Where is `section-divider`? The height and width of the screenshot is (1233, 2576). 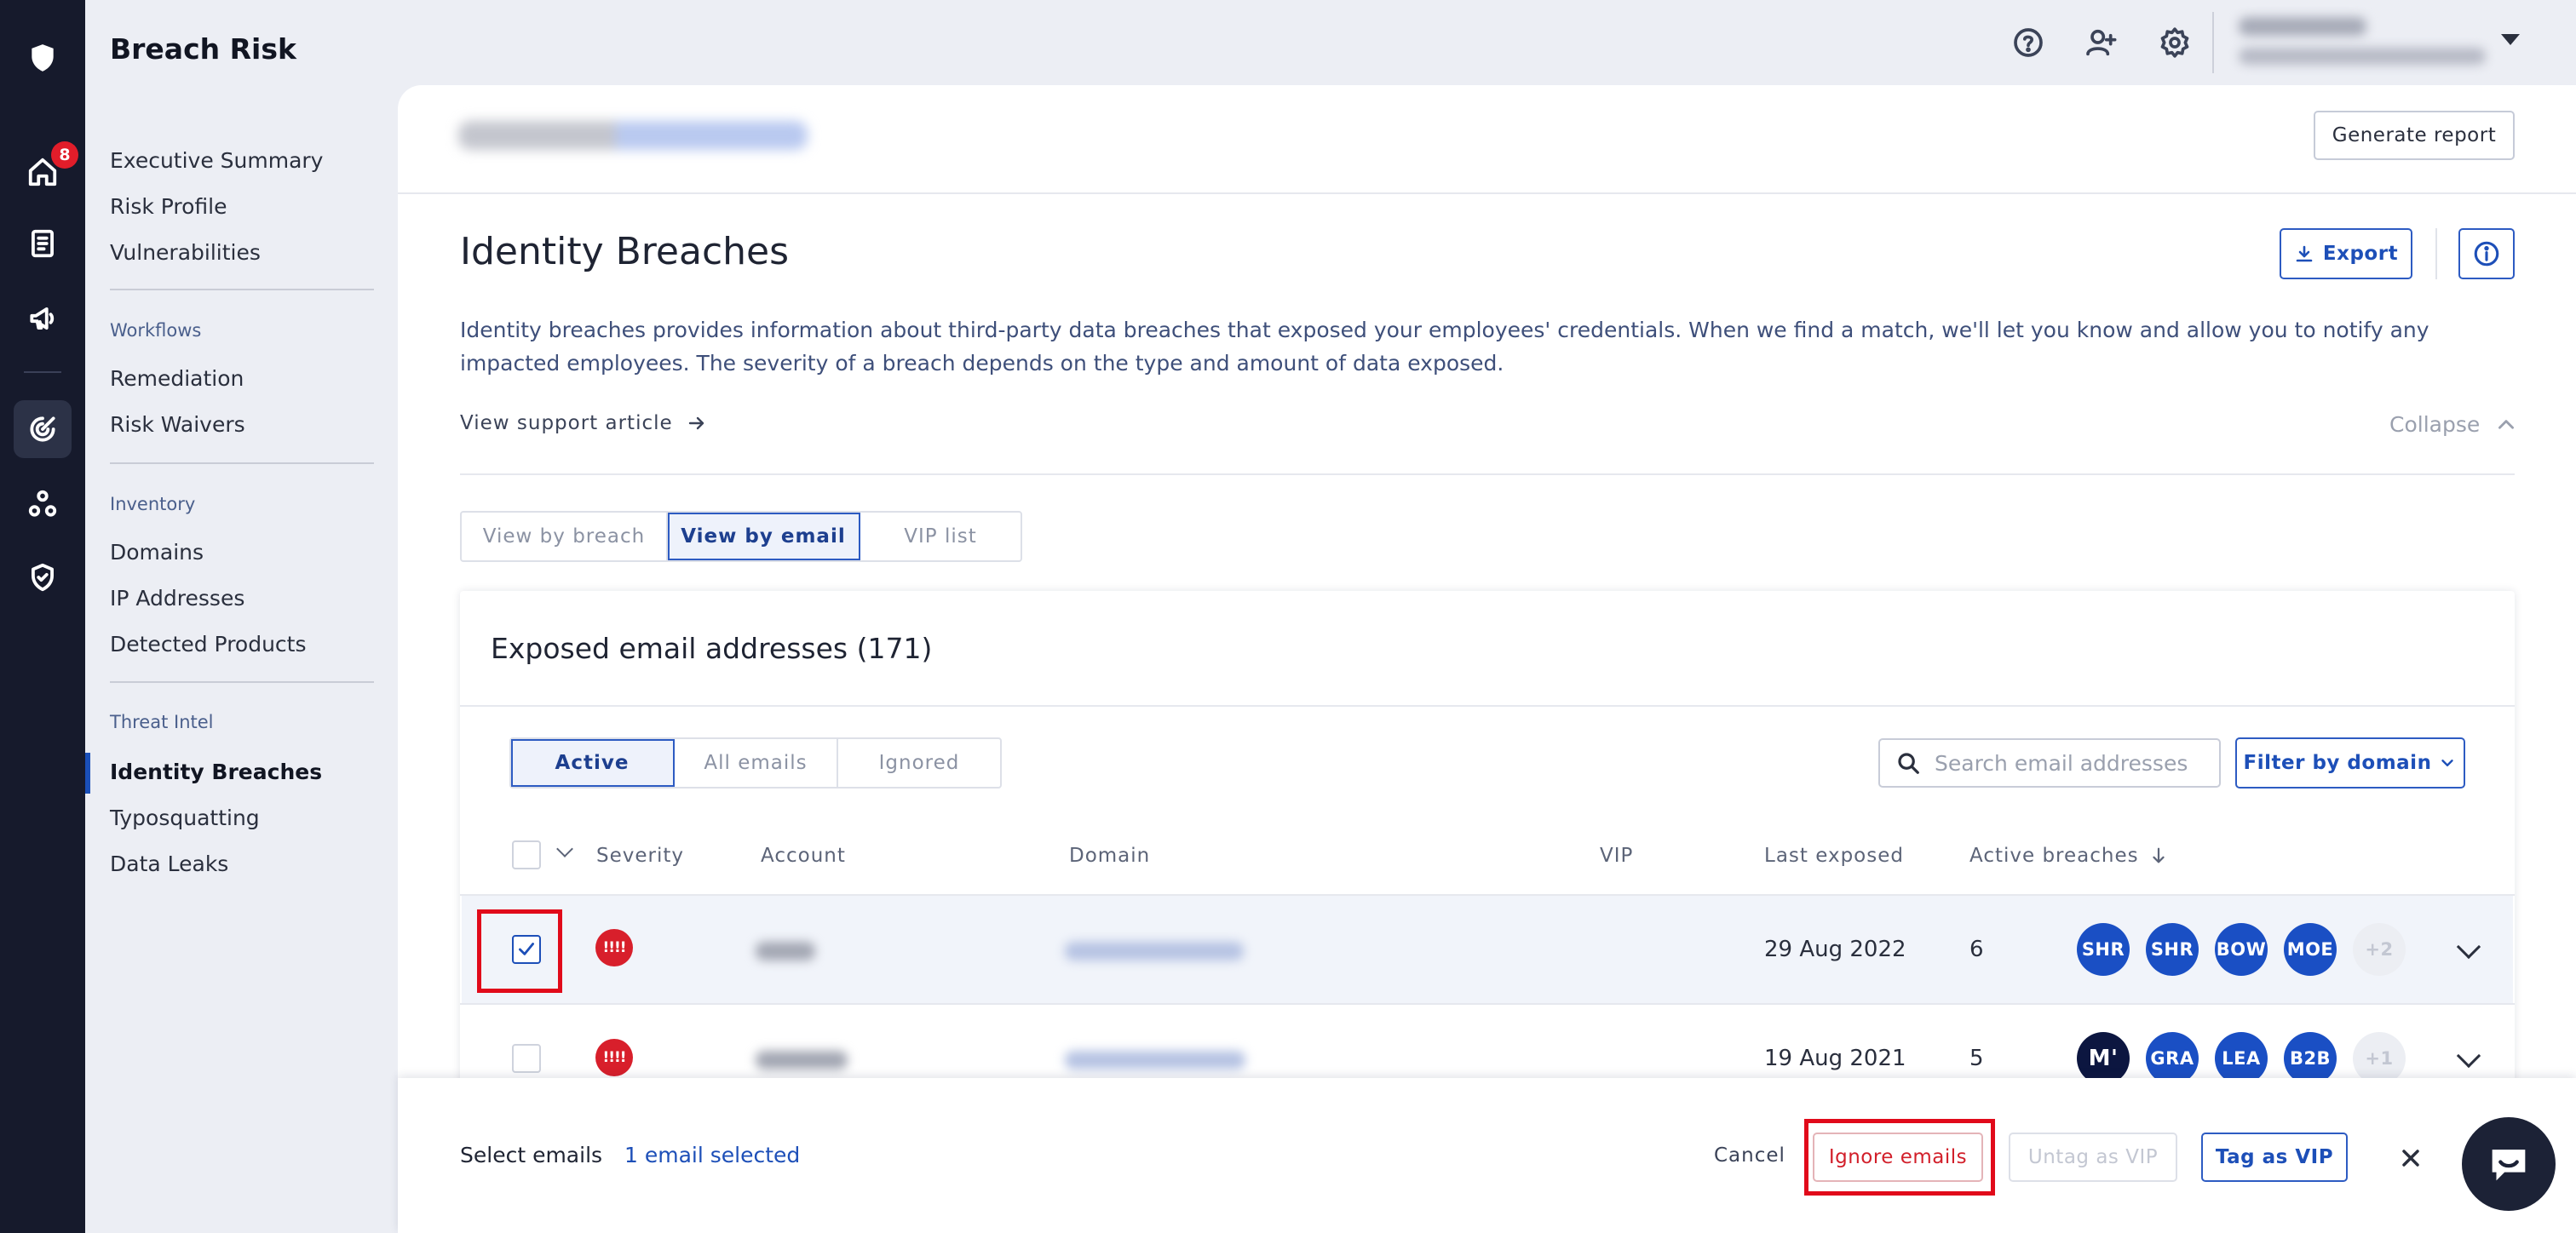 section-divider is located at coordinates (1488, 474).